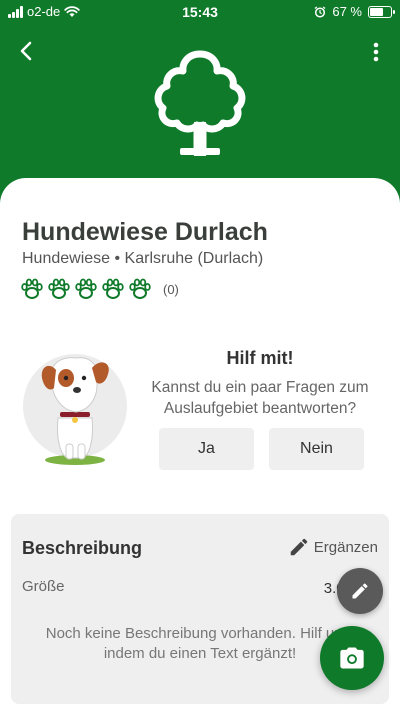  Describe the element at coordinates (43, 586) in the screenshot. I see `size-label: Größe` at that location.